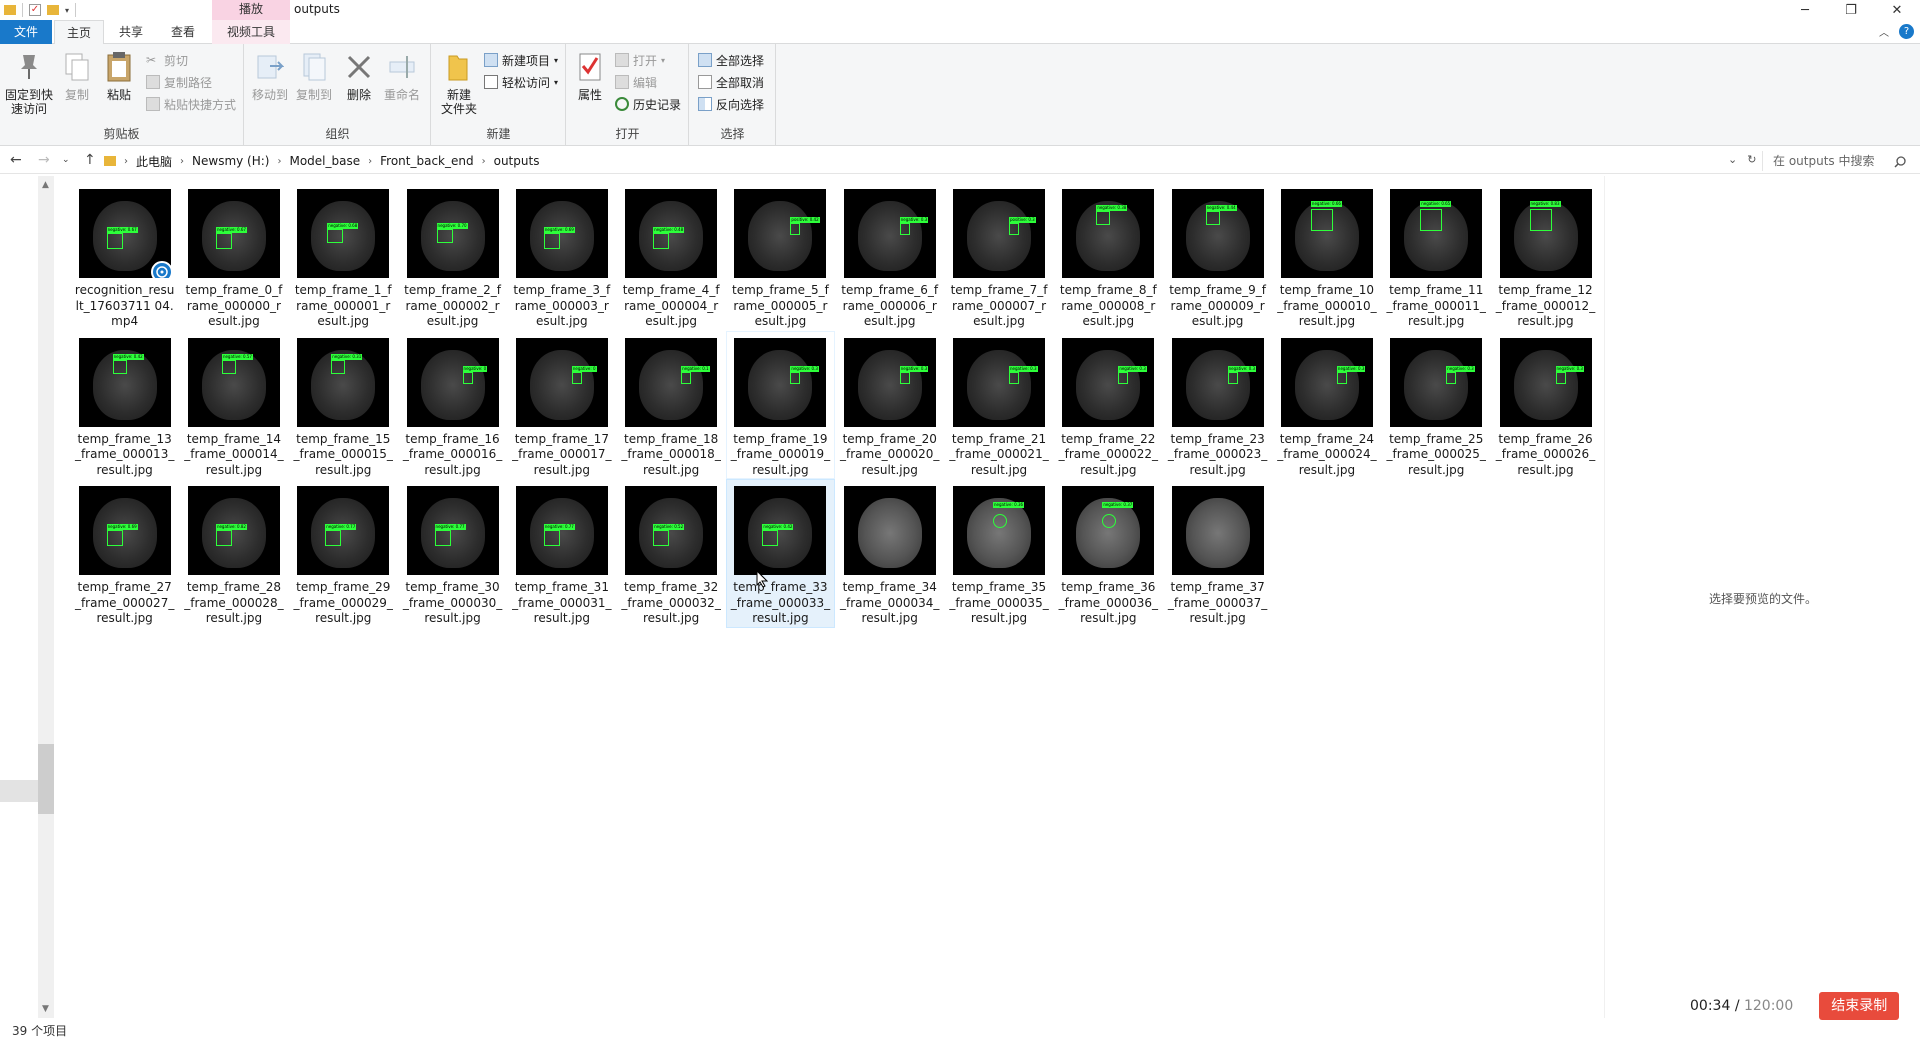  Describe the element at coordinates (359, 76) in the screenshot. I see `delete-button: 删除` at that location.